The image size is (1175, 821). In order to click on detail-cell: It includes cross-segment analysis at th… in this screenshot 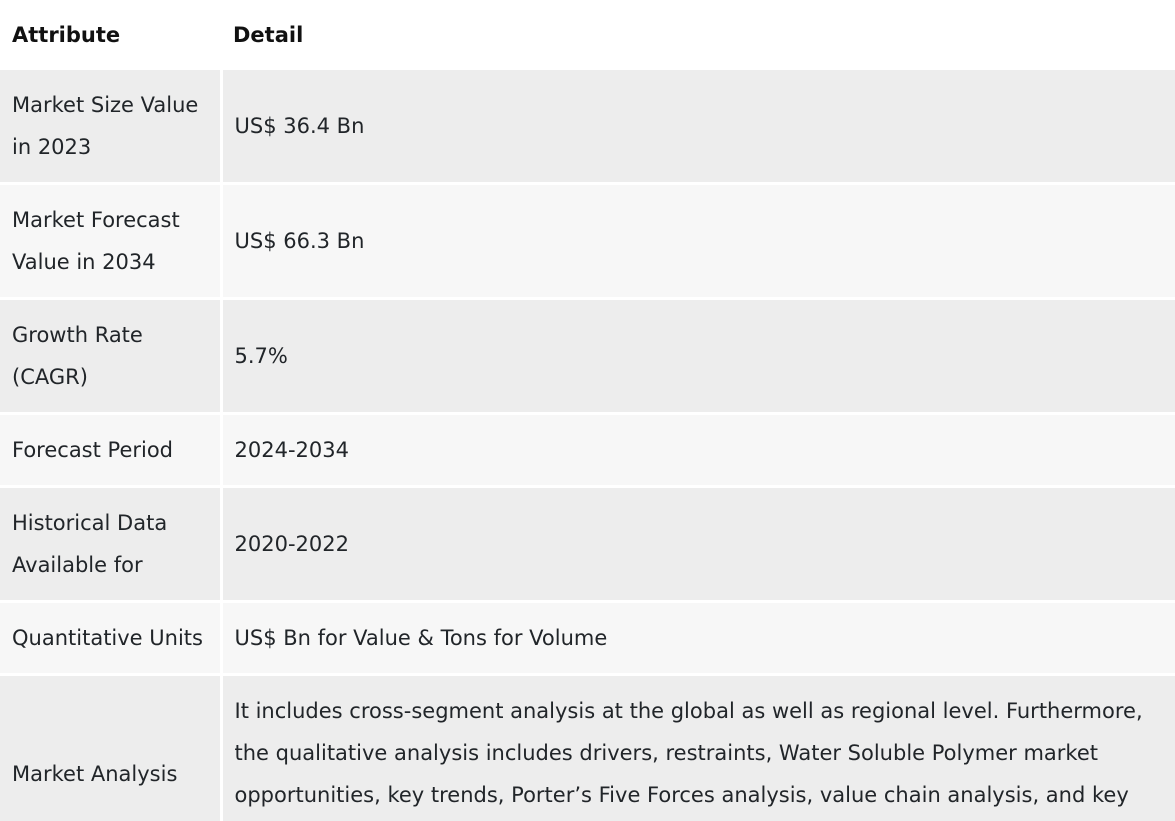, I will do `click(698, 747)`.